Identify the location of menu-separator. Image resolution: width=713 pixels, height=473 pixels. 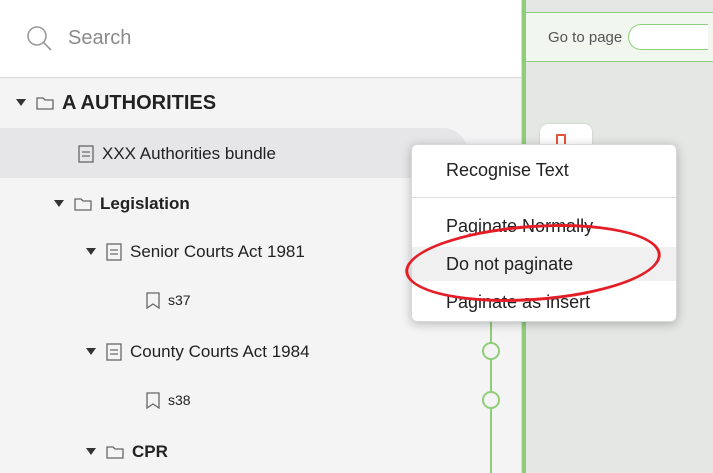
(544, 197).